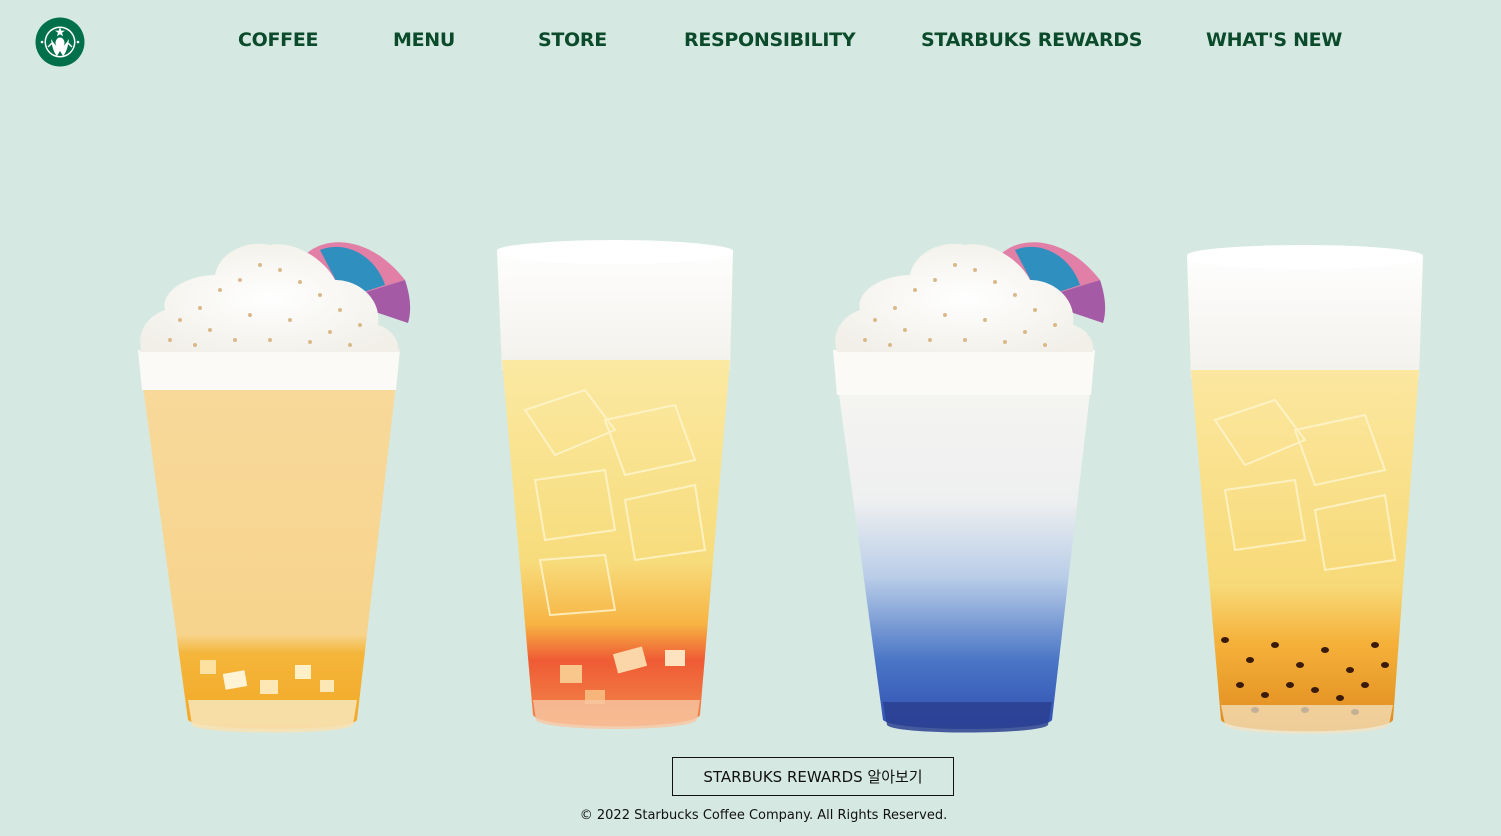  I want to click on nav-item-store: STORE, so click(572, 40).